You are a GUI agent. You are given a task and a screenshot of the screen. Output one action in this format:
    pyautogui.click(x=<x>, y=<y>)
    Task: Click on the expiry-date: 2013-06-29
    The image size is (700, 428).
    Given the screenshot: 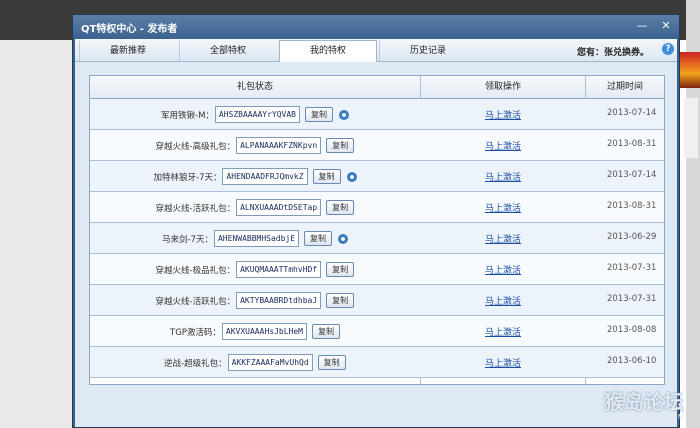 What is the action you would take?
    pyautogui.click(x=632, y=237)
    